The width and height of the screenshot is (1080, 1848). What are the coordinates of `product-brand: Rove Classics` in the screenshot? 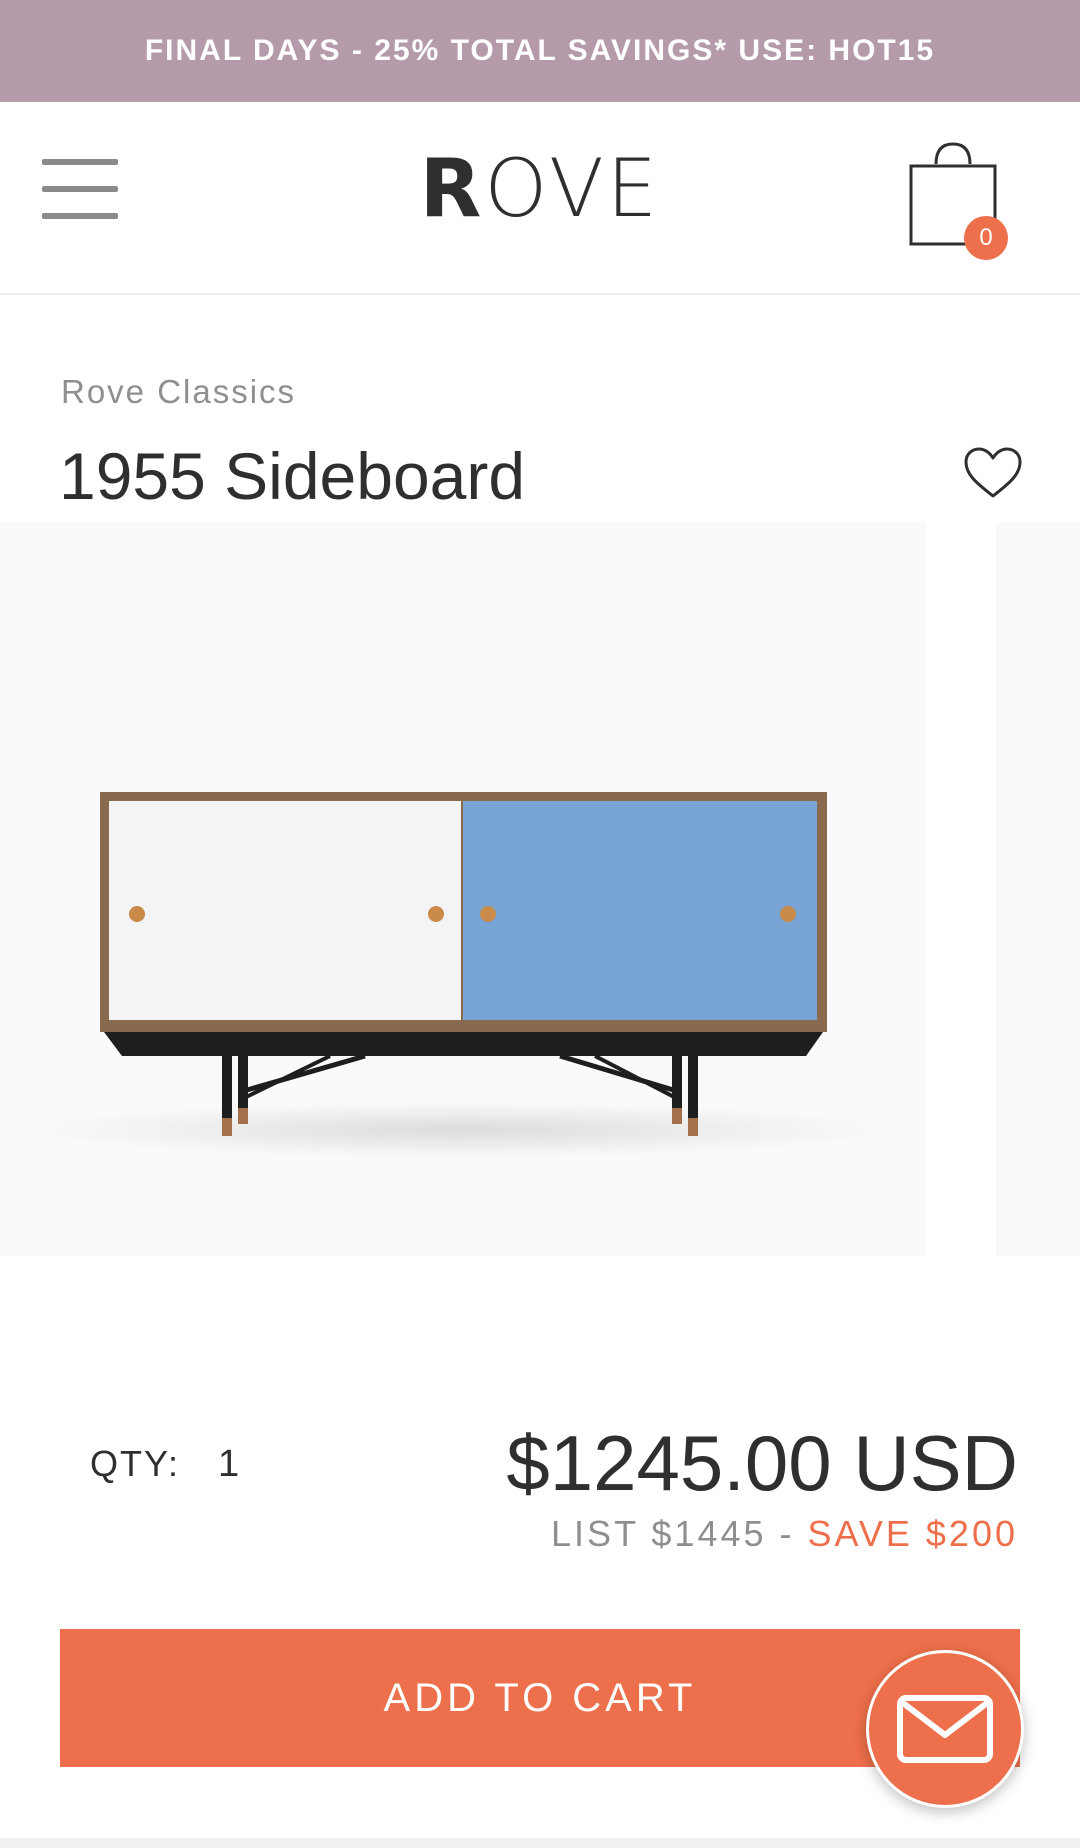 It's located at (178, 392).